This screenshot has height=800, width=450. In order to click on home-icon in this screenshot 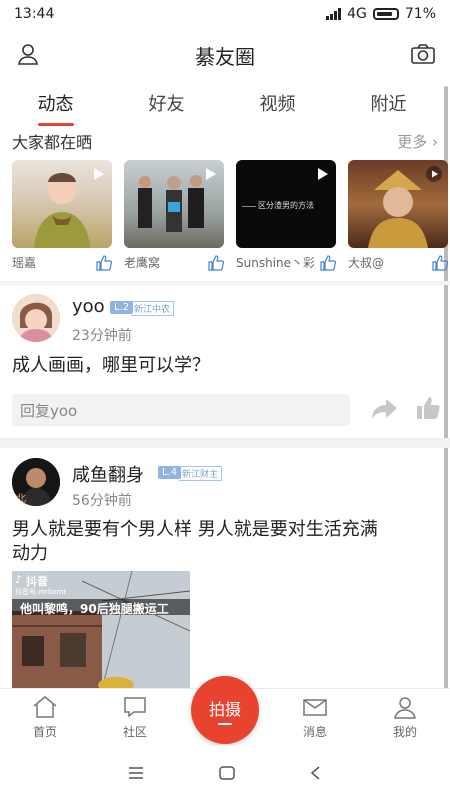, I will do `click(45, 707)`.